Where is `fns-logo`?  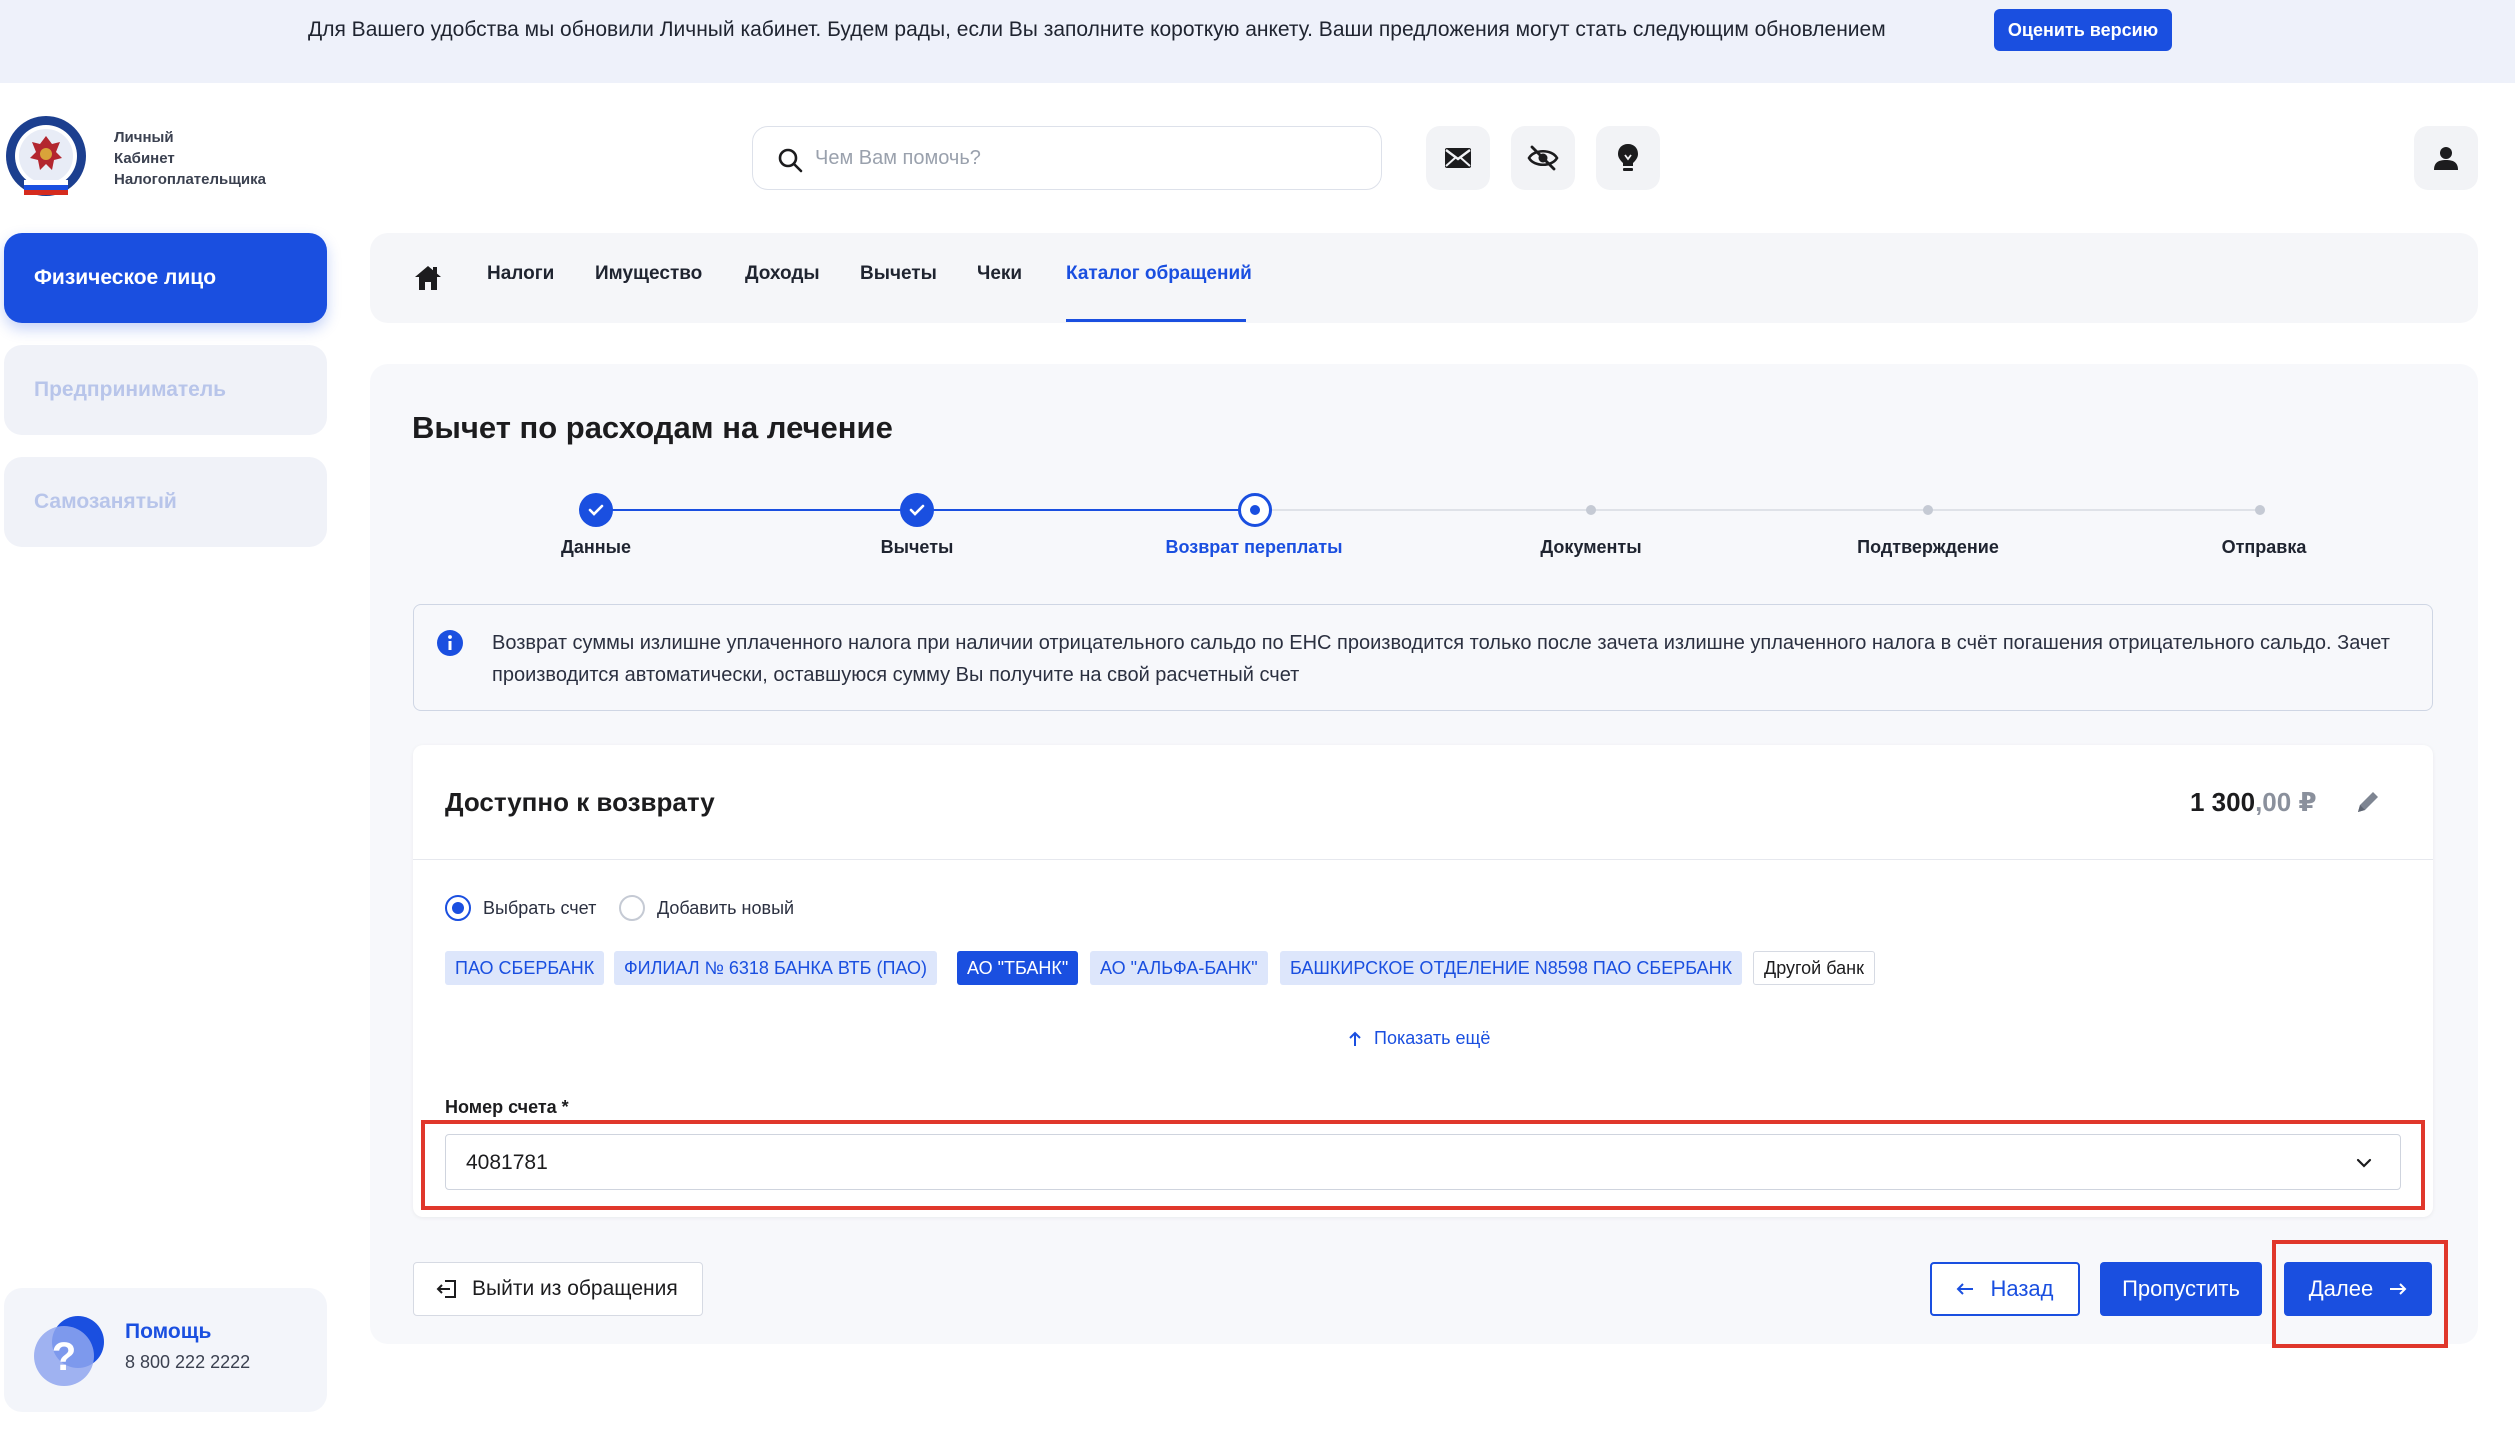 fns-logo is located at coordinates (46, 156).